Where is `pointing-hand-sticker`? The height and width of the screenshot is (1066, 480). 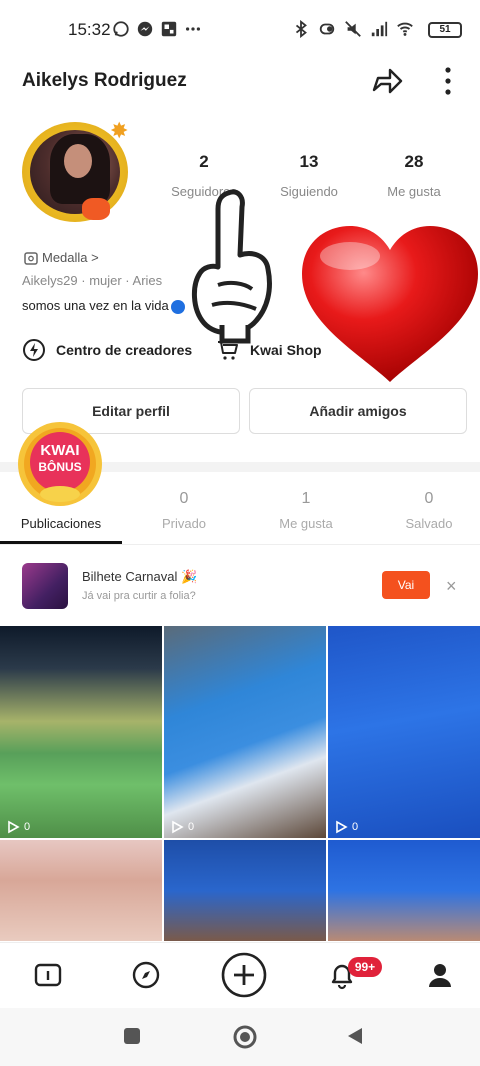 pointing-hand-sticker is located at coordinates (232, 266).